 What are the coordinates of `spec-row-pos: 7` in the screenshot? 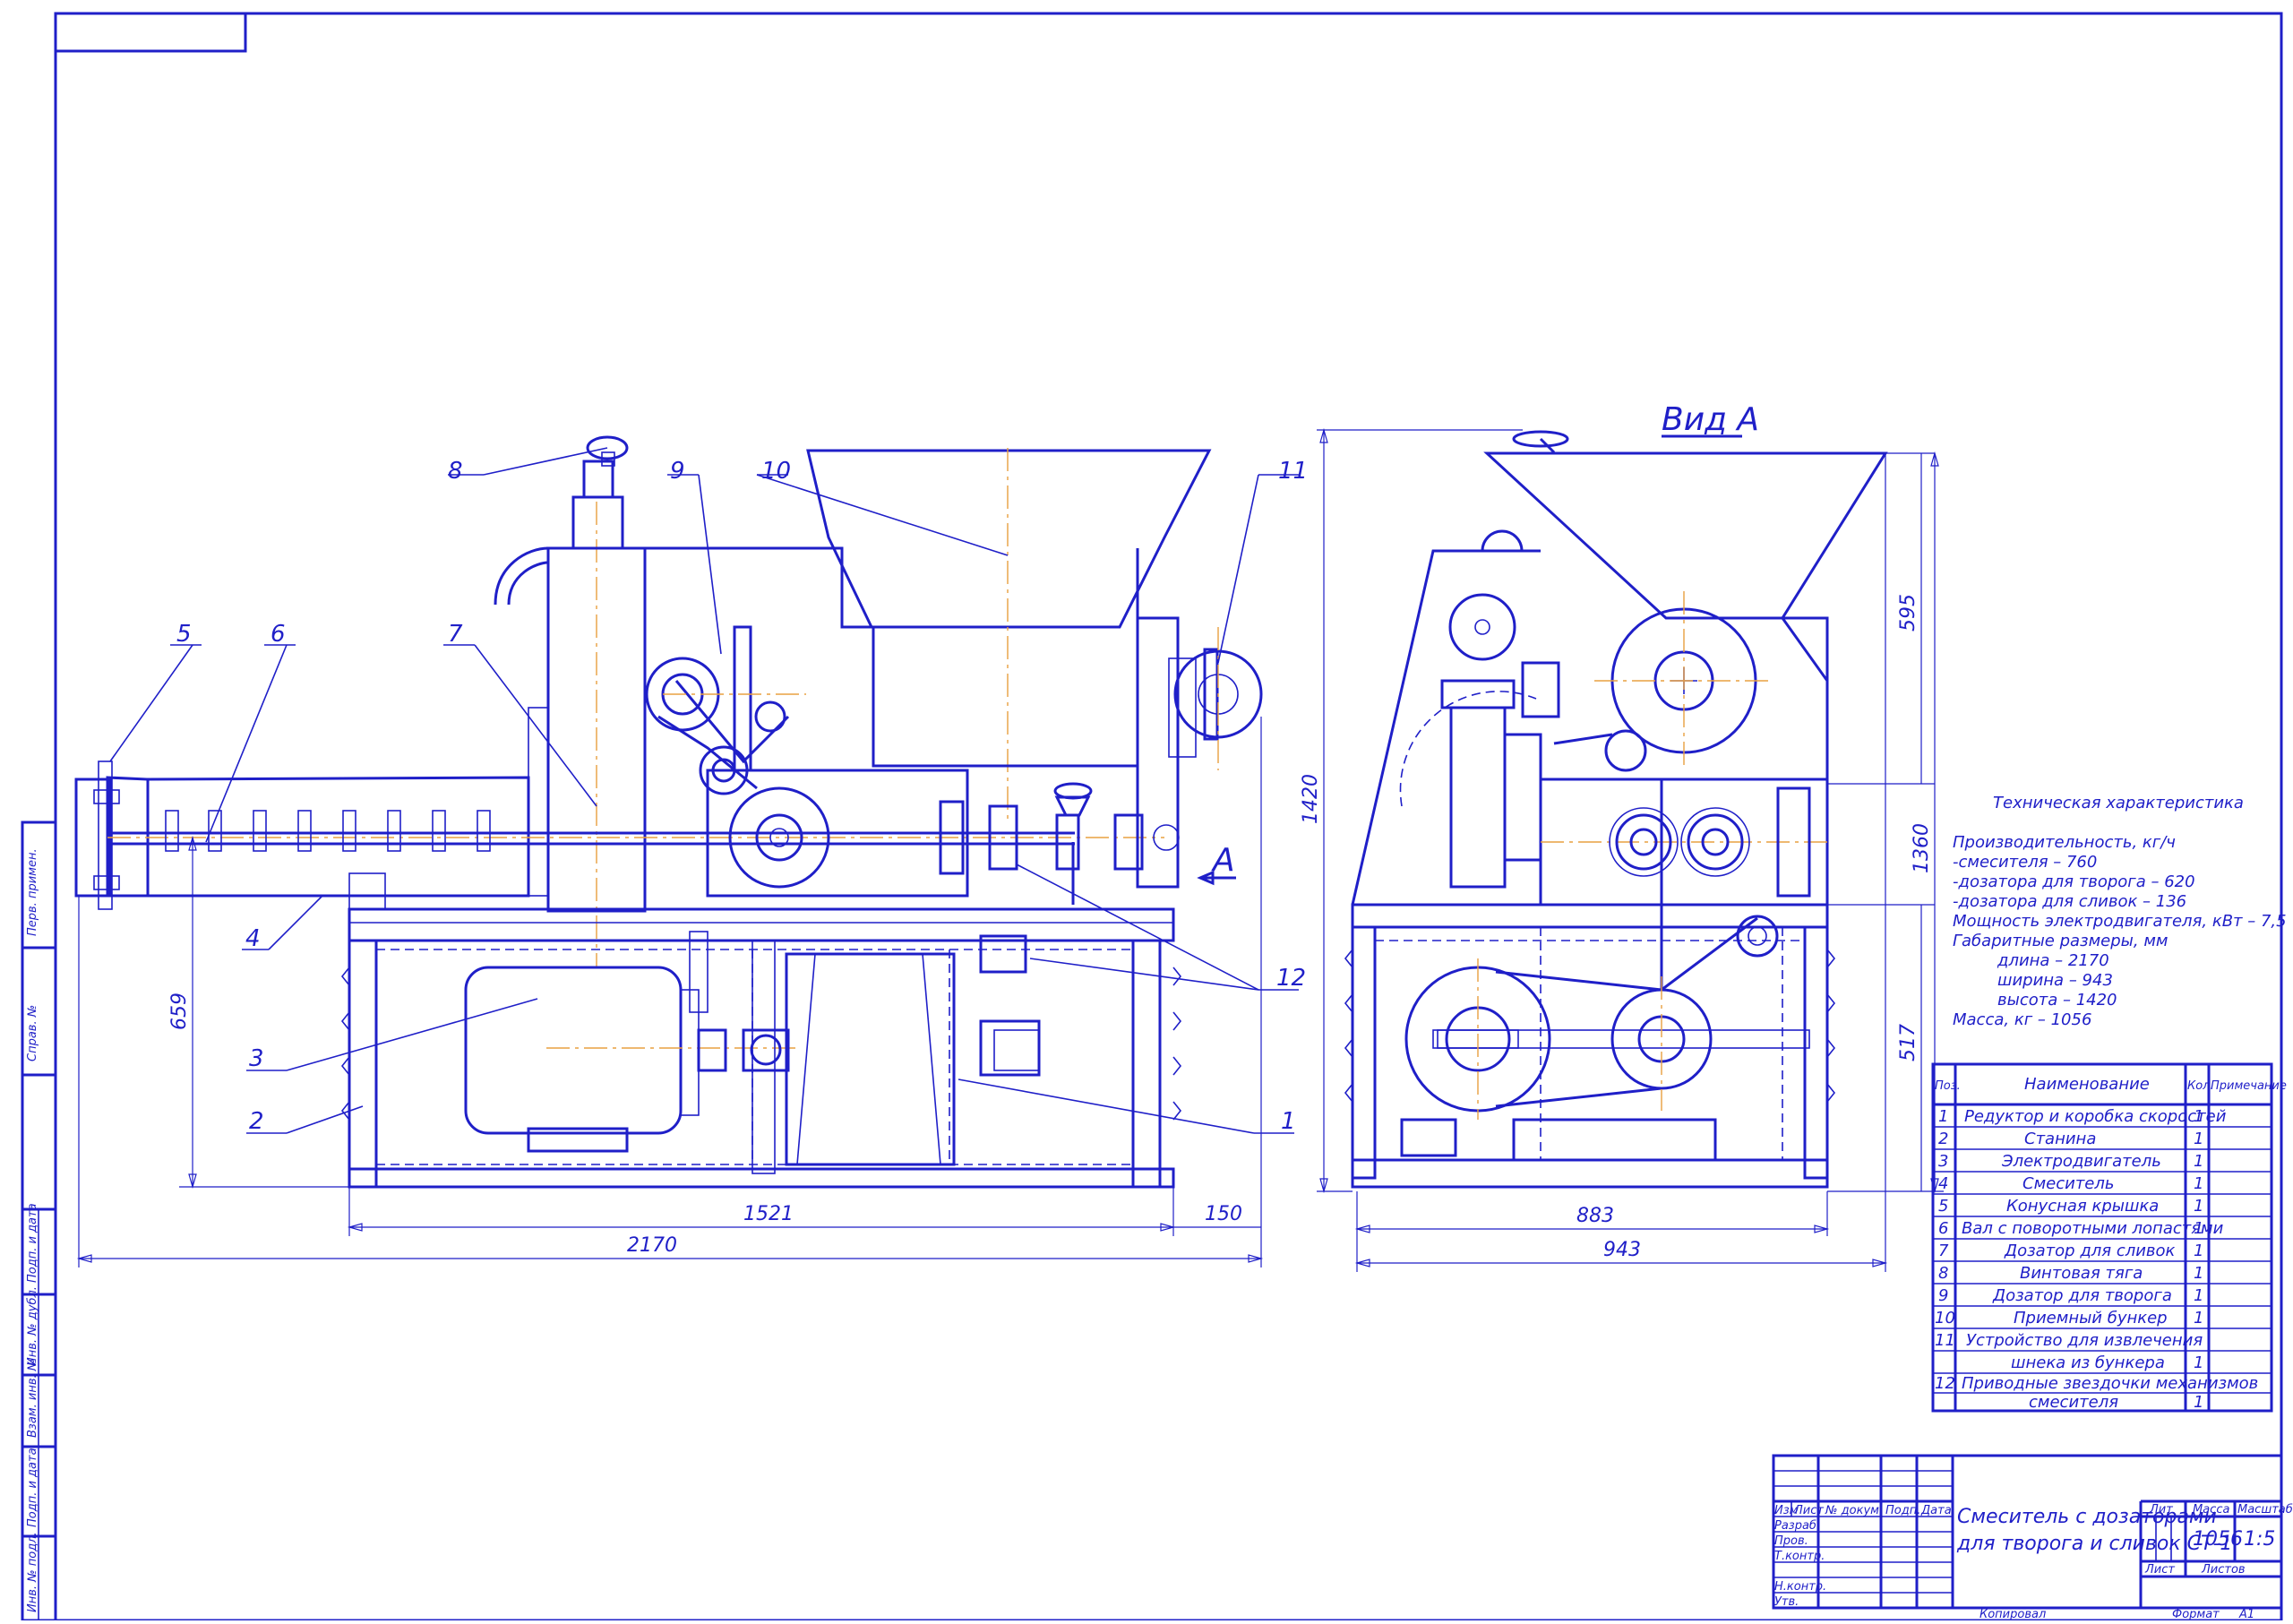 It's located at (1943, 1251).